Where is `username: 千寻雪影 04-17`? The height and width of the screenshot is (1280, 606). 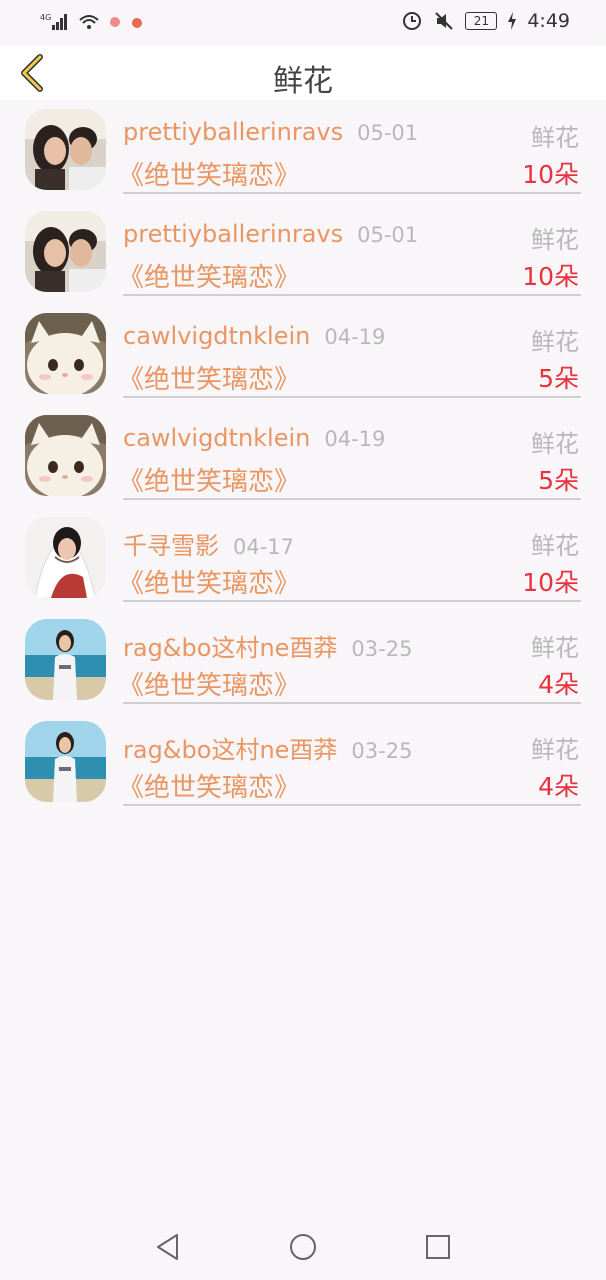 username: 千寻雪影 04-17 is located at coordinates (208, 543).